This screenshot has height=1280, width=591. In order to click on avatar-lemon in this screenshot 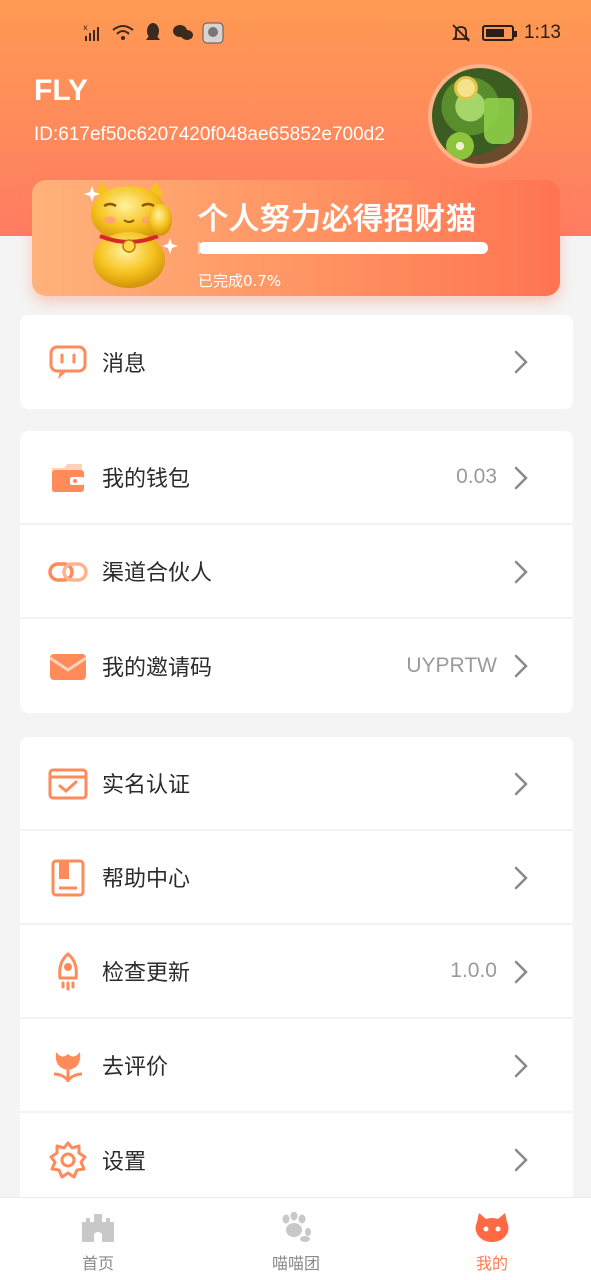, I will do `click(466, 88)`.